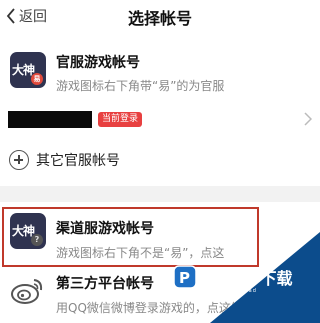 The image size is (320, 323). Describe the element at coordinates (37, 79) in the screenshot. I see `yi-badge-icon: 易` at that location.